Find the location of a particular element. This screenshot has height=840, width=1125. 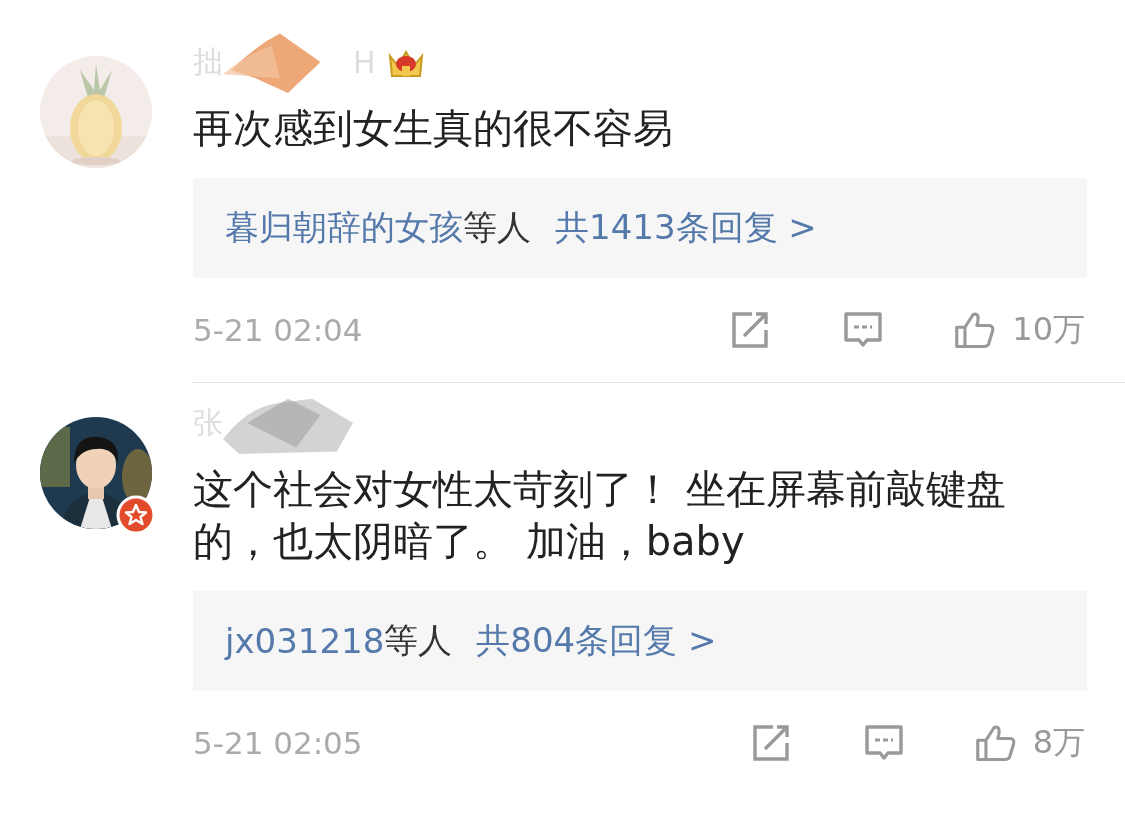

reply-users-link: 暮归朝辞的女孩 is located at coordinates (344, 228).